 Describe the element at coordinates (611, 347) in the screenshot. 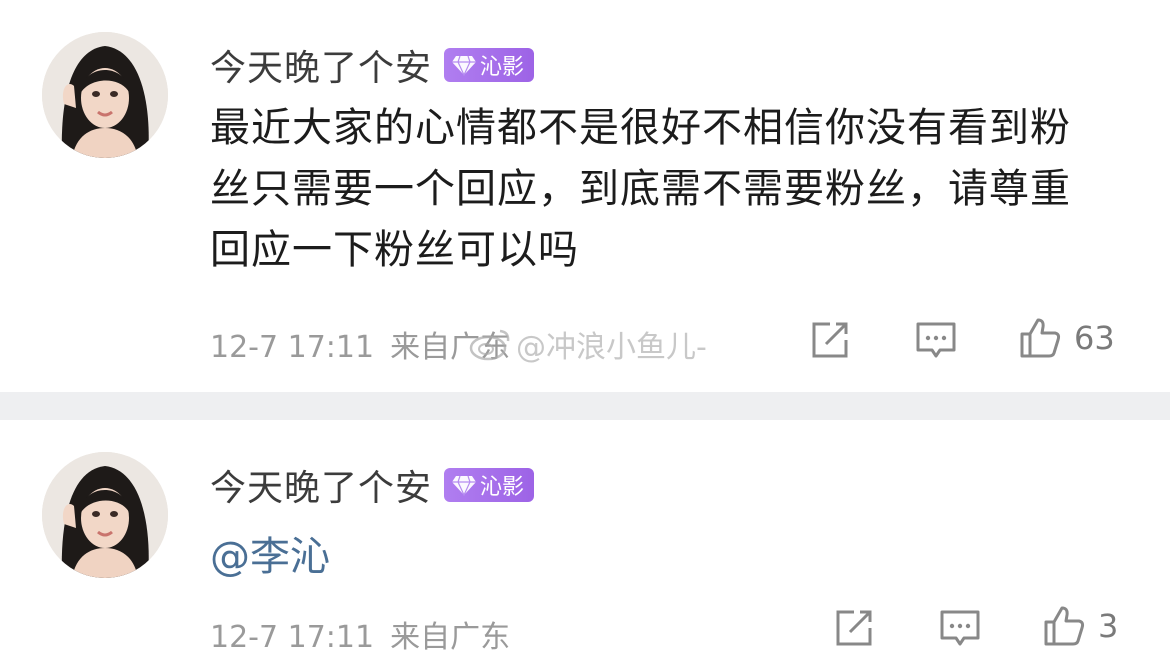

I see `watermark-text: @冲浪小鱼儿-` at that location.